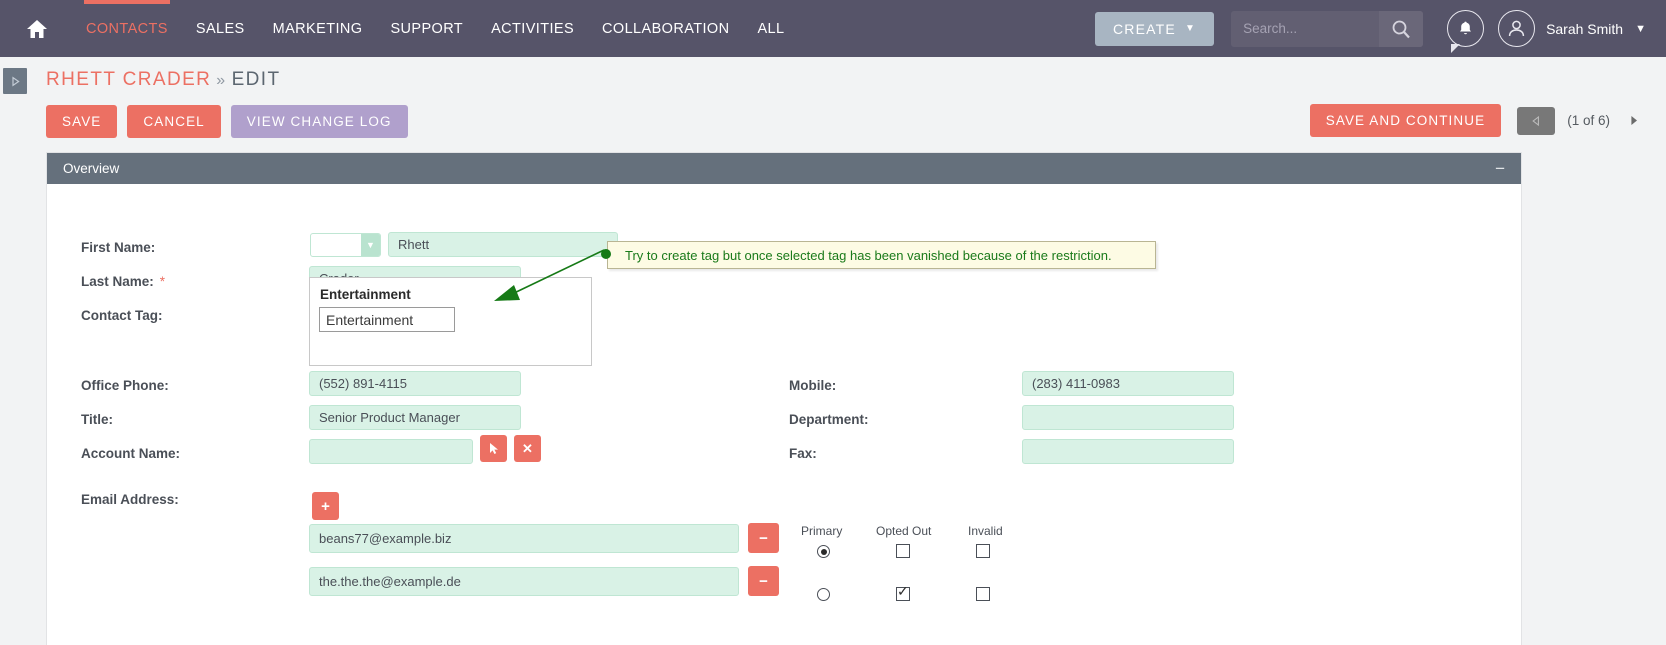  I want to click on top-right-cluster: CREATE ▼ Search... Sarah Smith ▼, so click(1380, 28).